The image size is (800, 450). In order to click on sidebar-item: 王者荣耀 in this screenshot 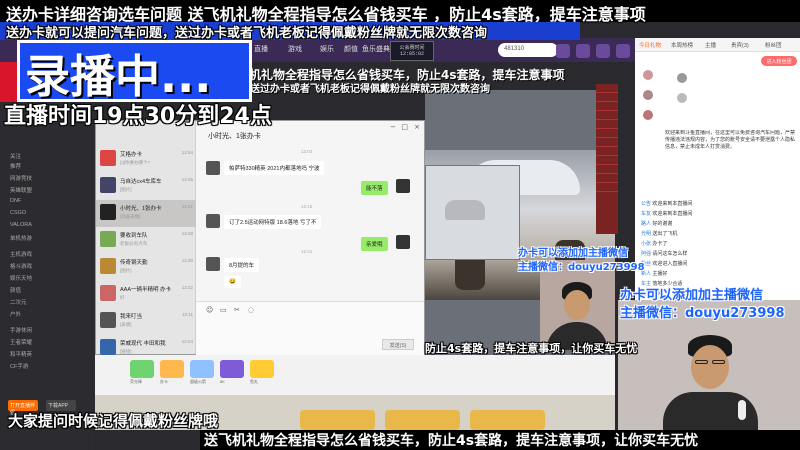, I will do `click(21, 342)`.